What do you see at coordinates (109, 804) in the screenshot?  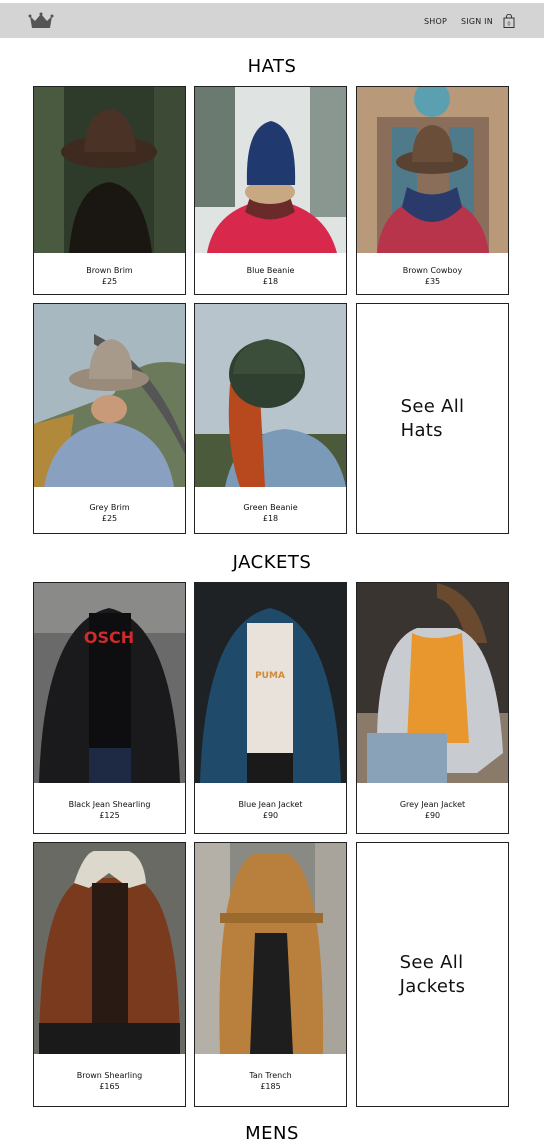 I see `product-name: Black Jean Shearling` at bounding box center [109, 804].